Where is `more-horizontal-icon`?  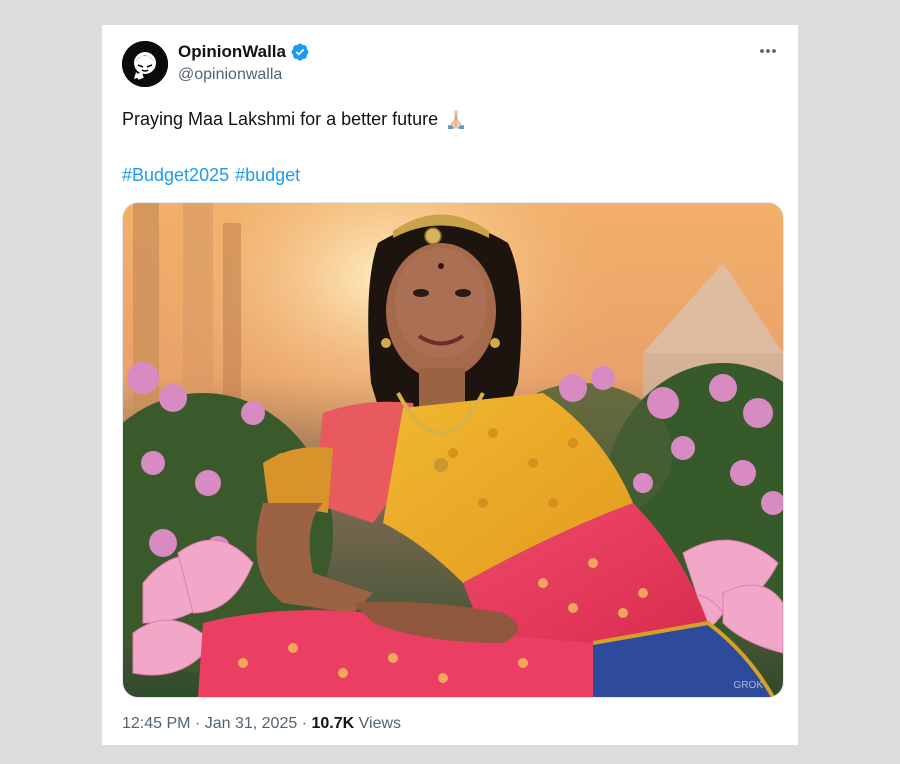
more-horizontal-icon is located at coordinates (768, 51).